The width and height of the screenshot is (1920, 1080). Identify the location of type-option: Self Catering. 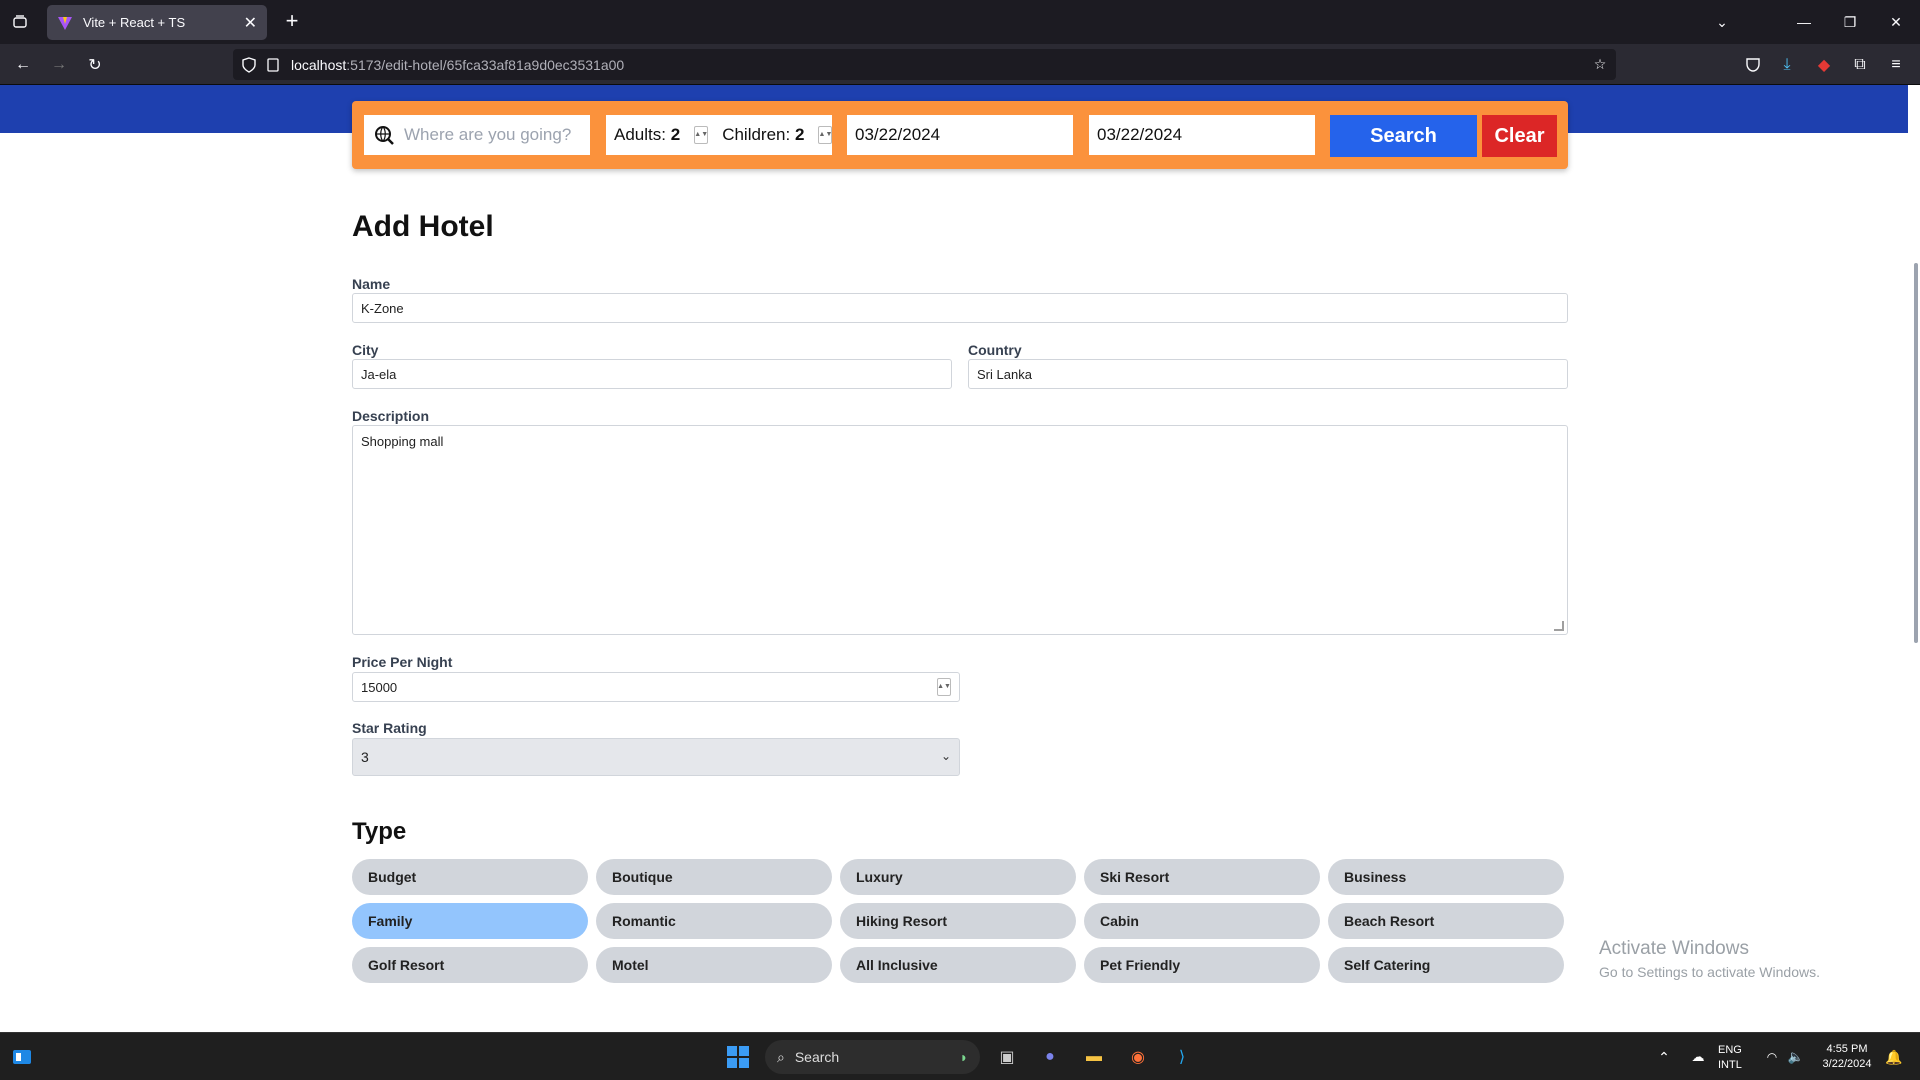
(1446, 965).